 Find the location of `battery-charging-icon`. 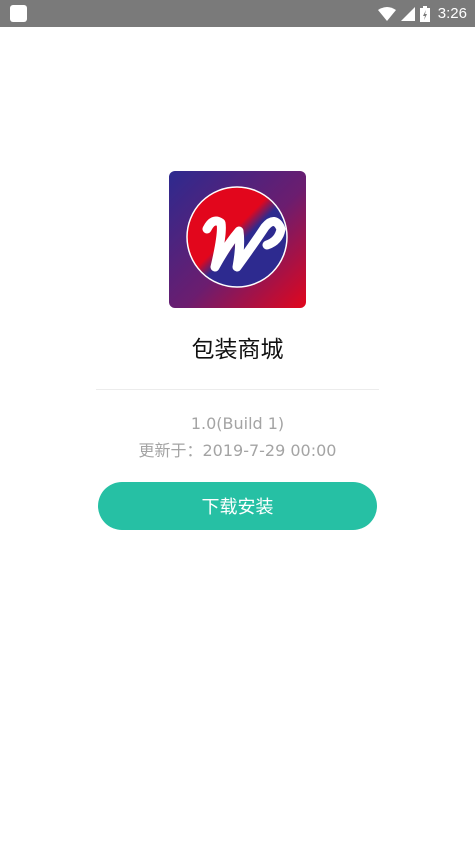

battery-charging-icon is located at coordinates (424, 13).